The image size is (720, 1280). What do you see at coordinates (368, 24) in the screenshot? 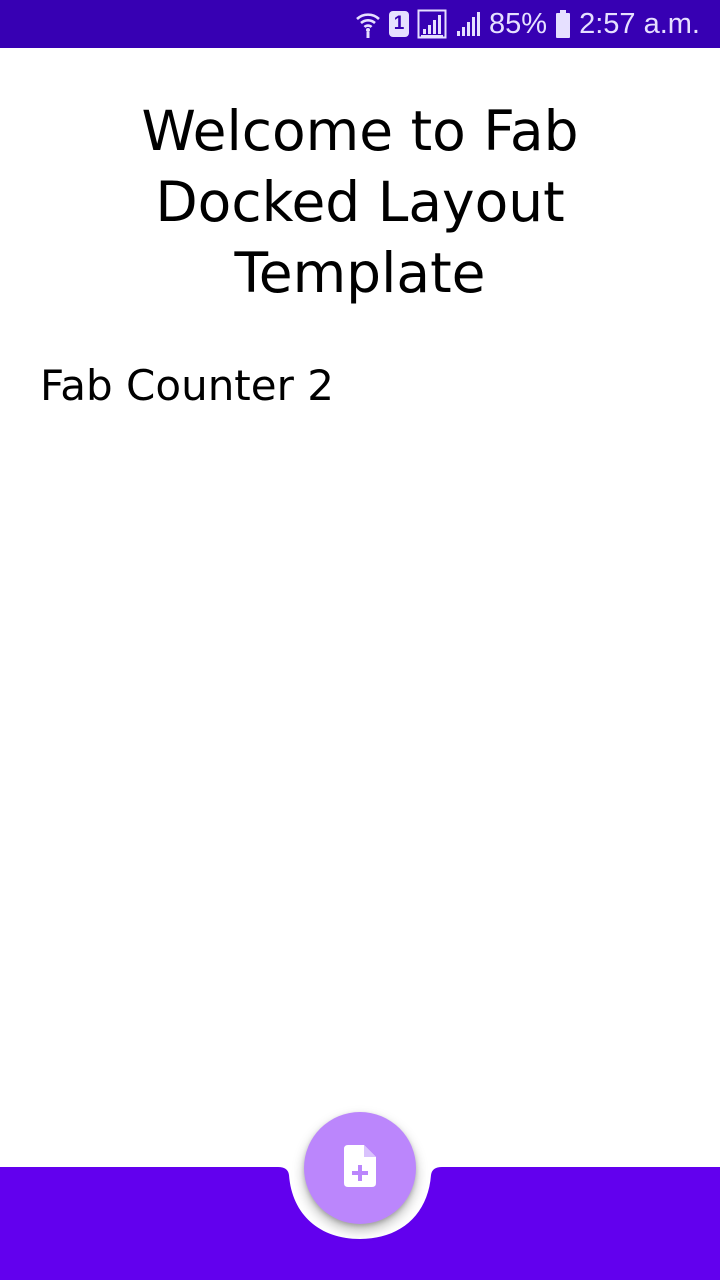
I see `wifi-icon` at bounding box center [368, 24].